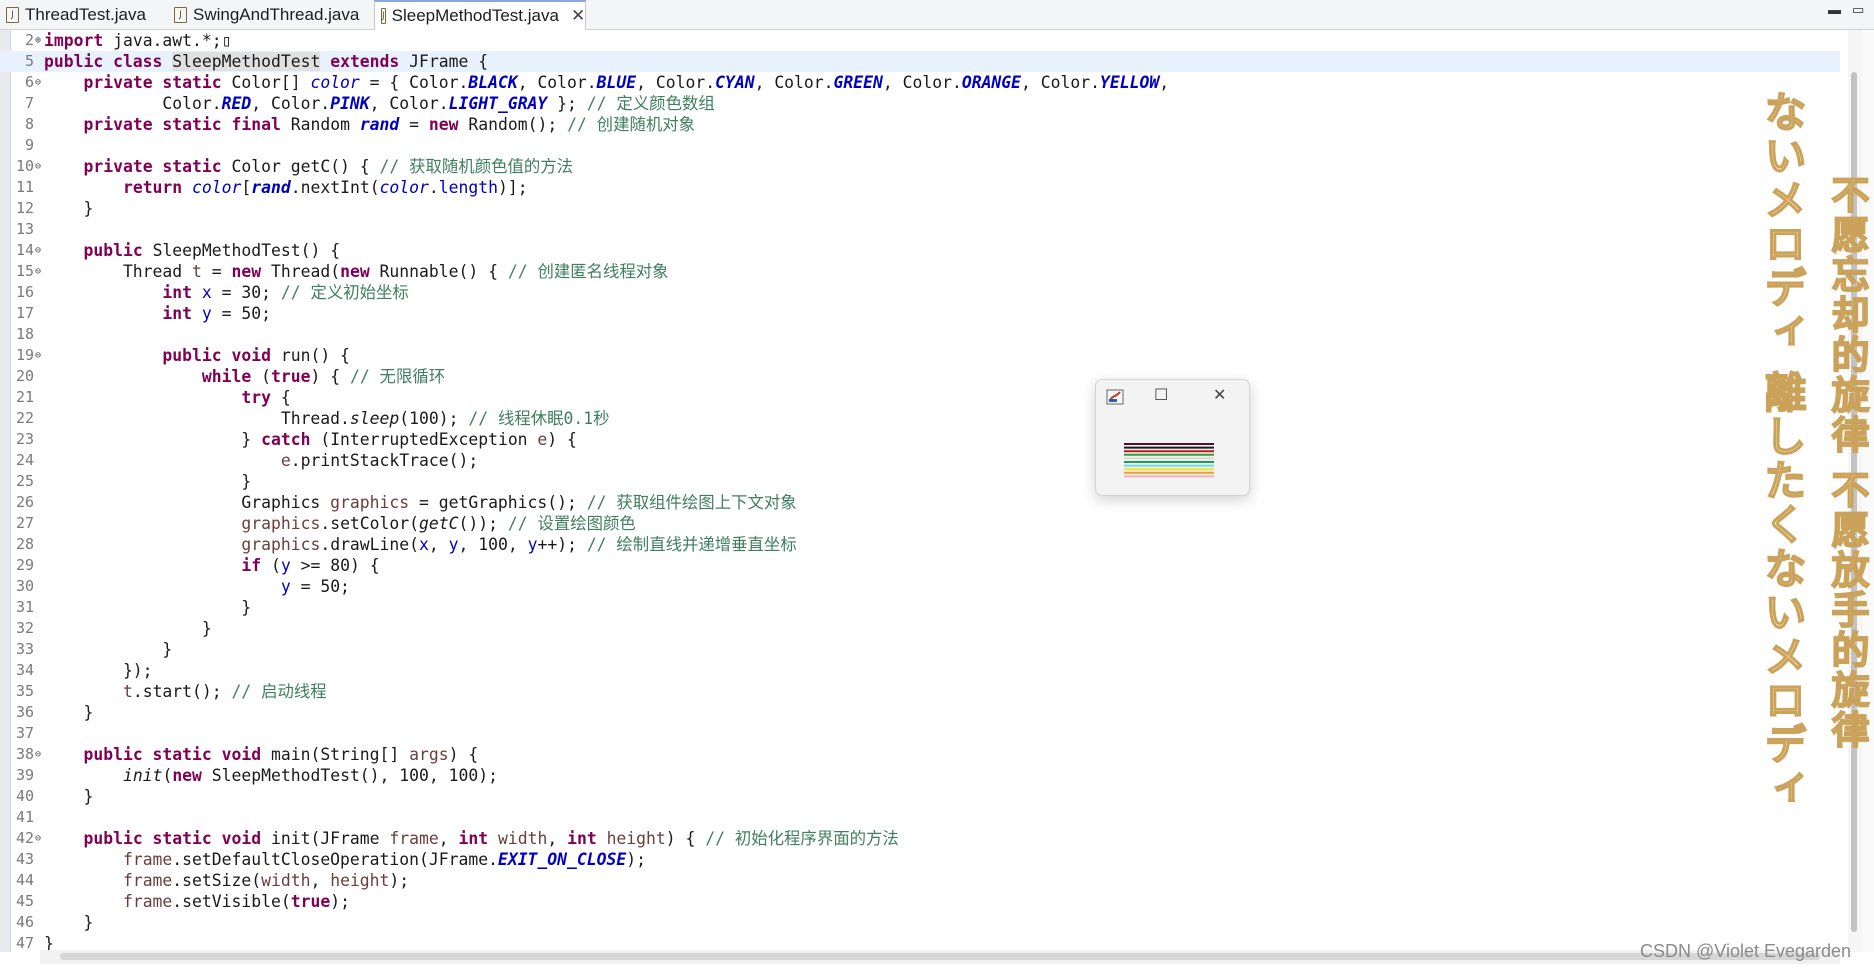 Image resolution: width=1874 pixels, height=972 pixels. I want to click on line-number: 33, so click(24, 649).